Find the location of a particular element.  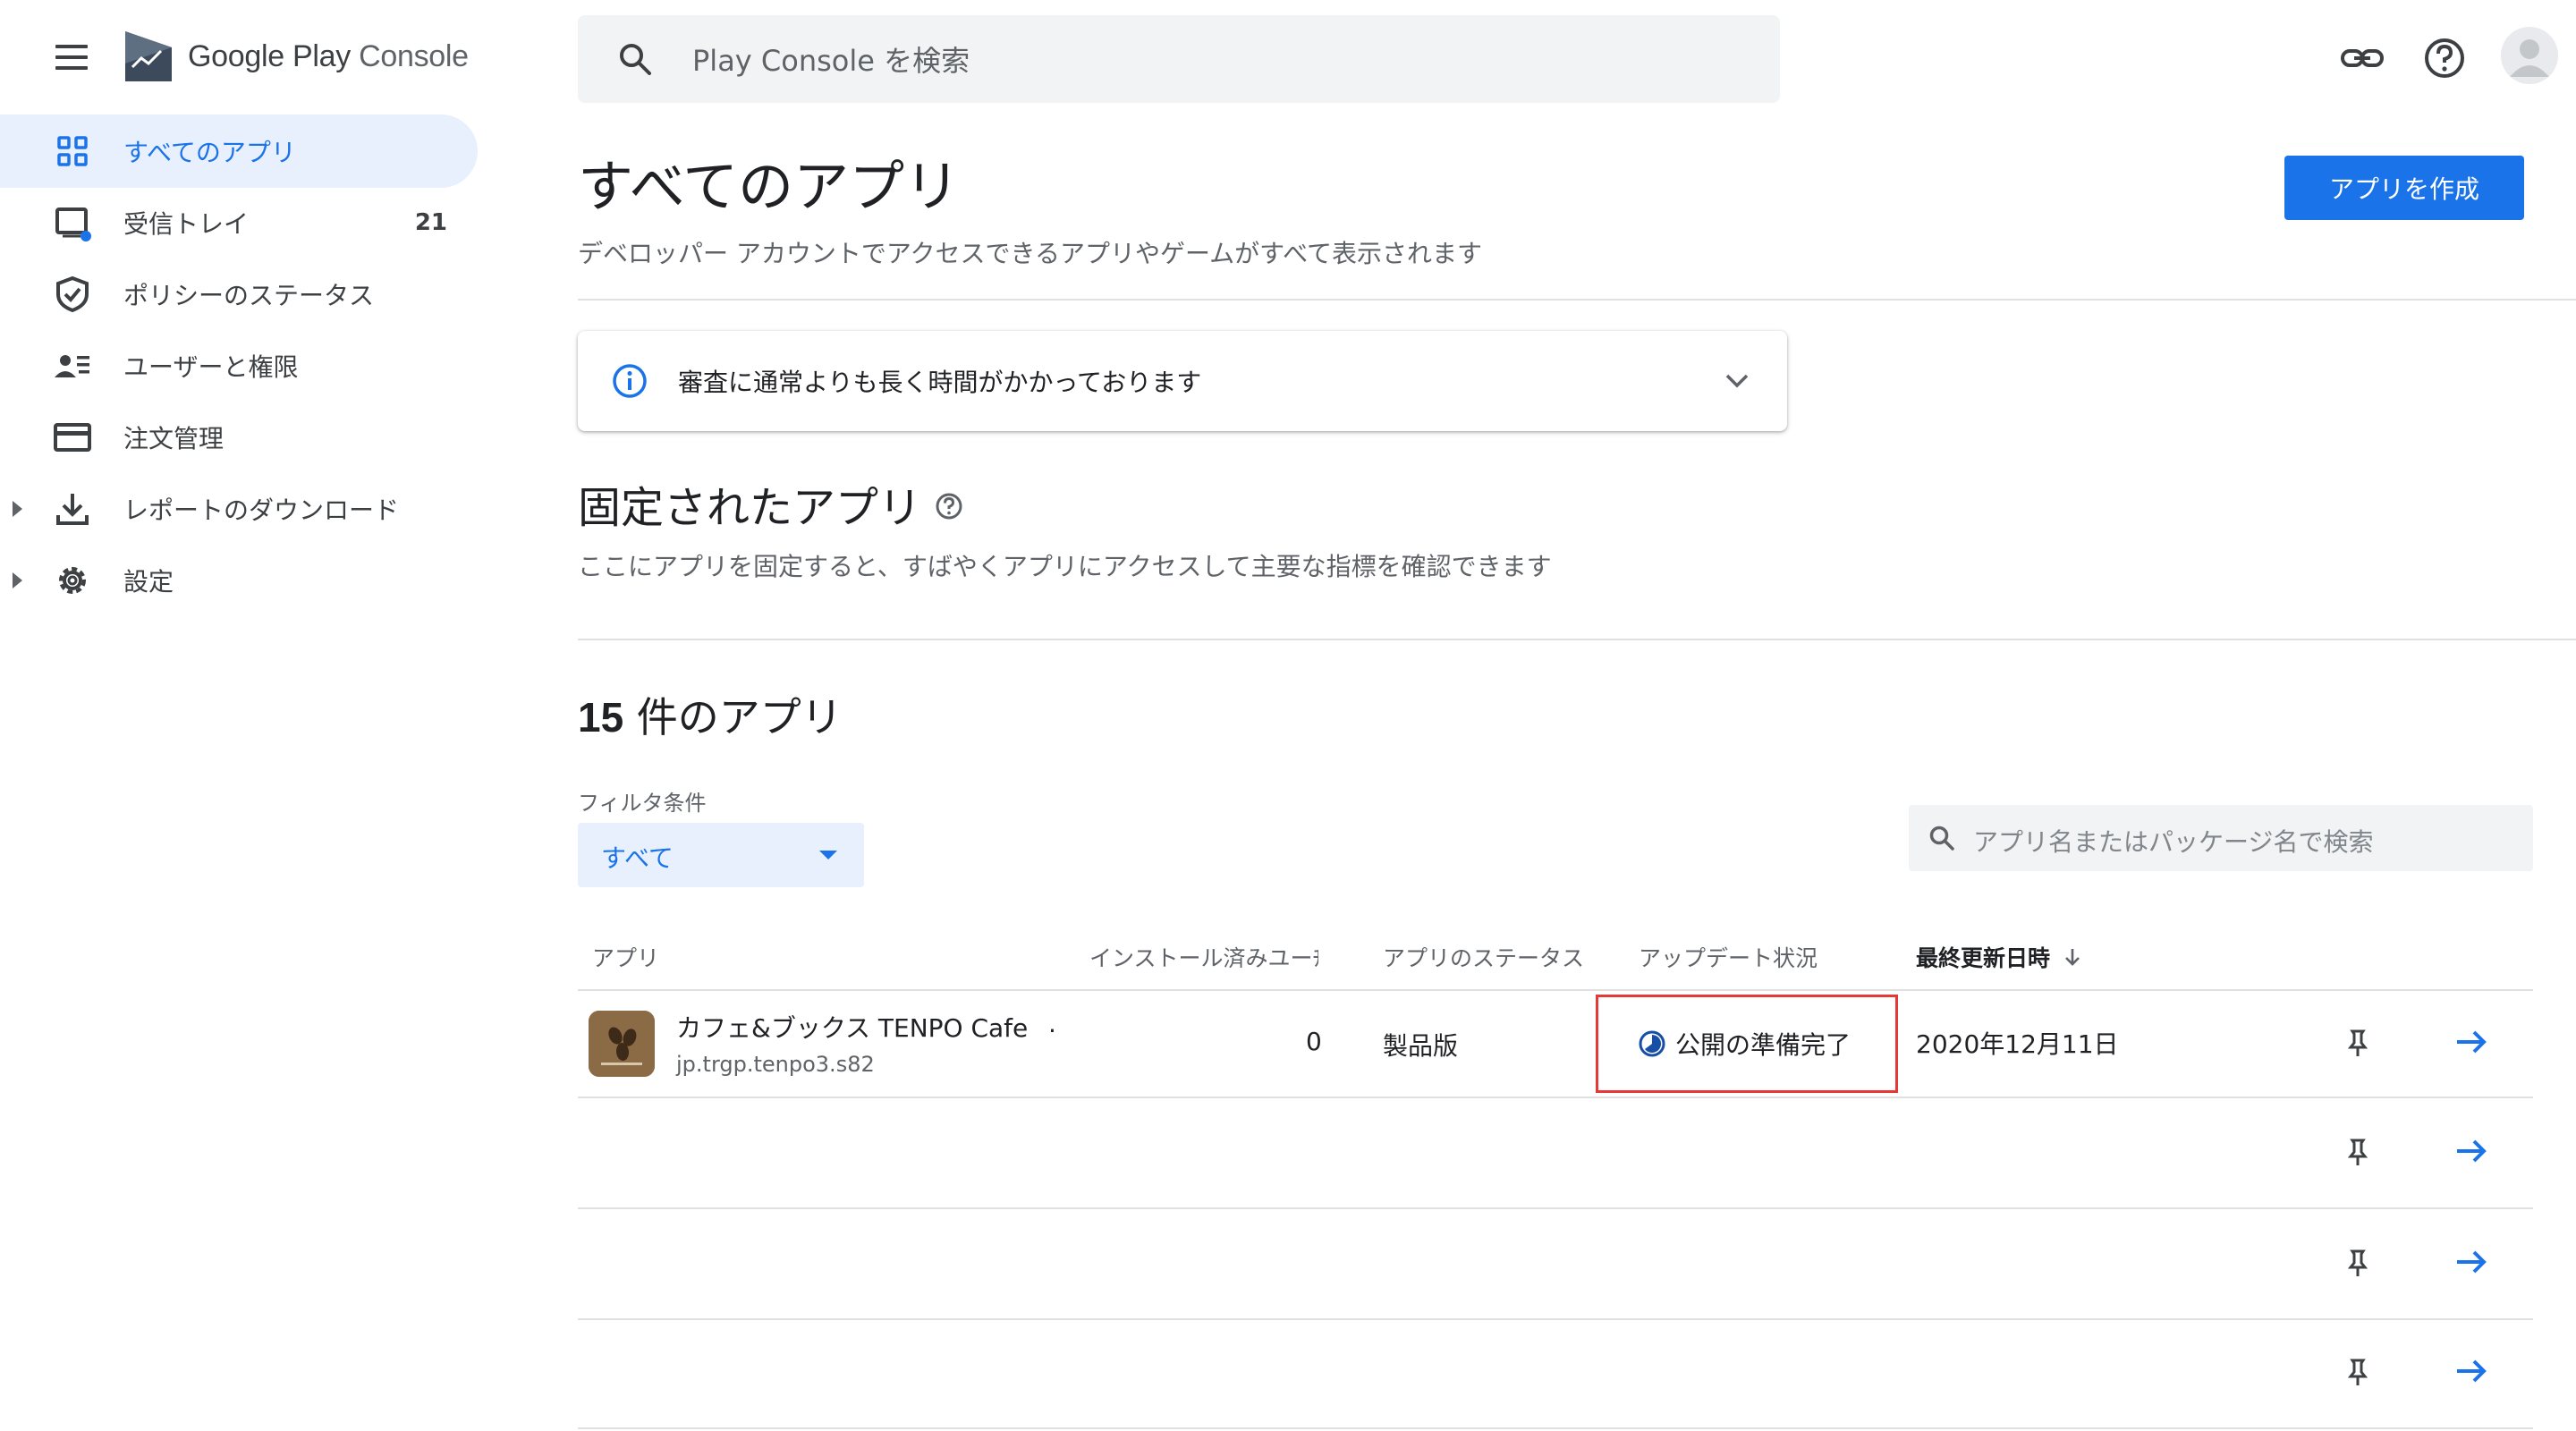

inbox-count-badge: 21 is located at coordinates (430, 223).